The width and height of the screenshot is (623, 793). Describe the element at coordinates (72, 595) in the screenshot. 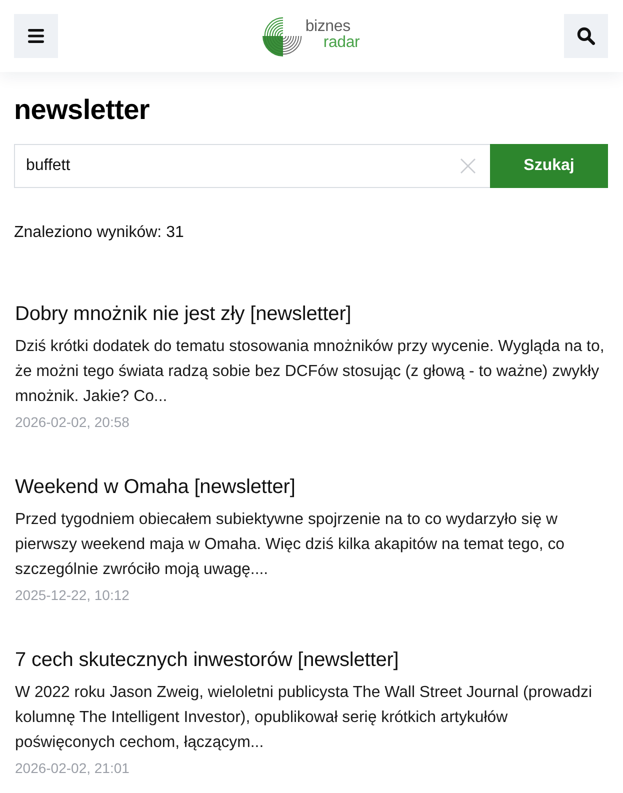

I see `article-date: 2025-12-22, 10:12` at that location.